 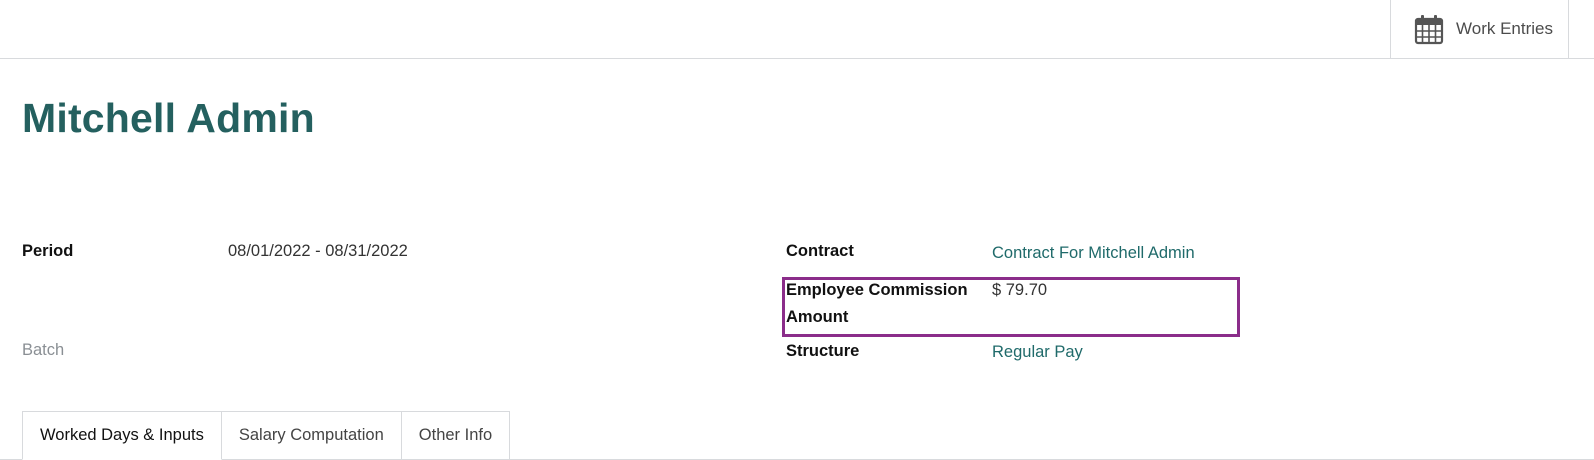 What do you see at coordinates (168, 118) in the screenshot?
I see `record-title: Mitchell Admin` at bounding box center [168, 118].